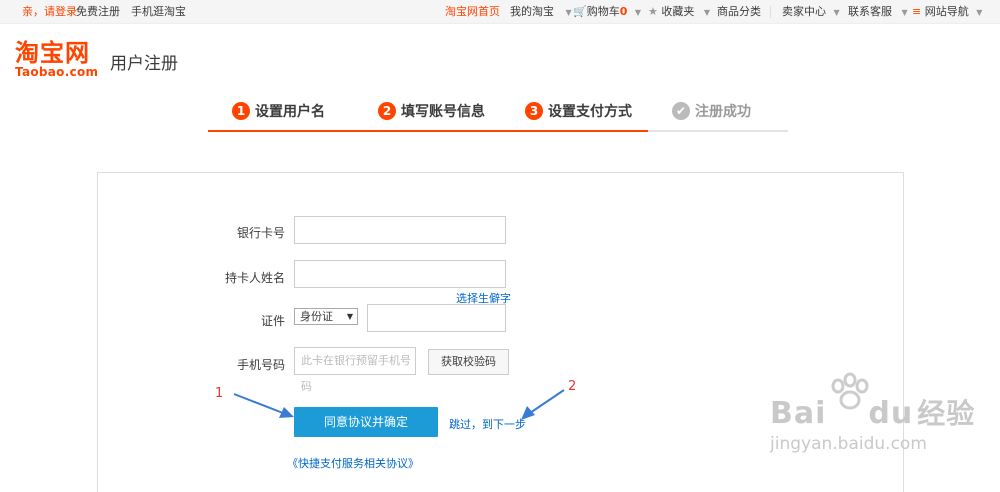  I want to click on watermark-brand: Bai, so click(798, 413).